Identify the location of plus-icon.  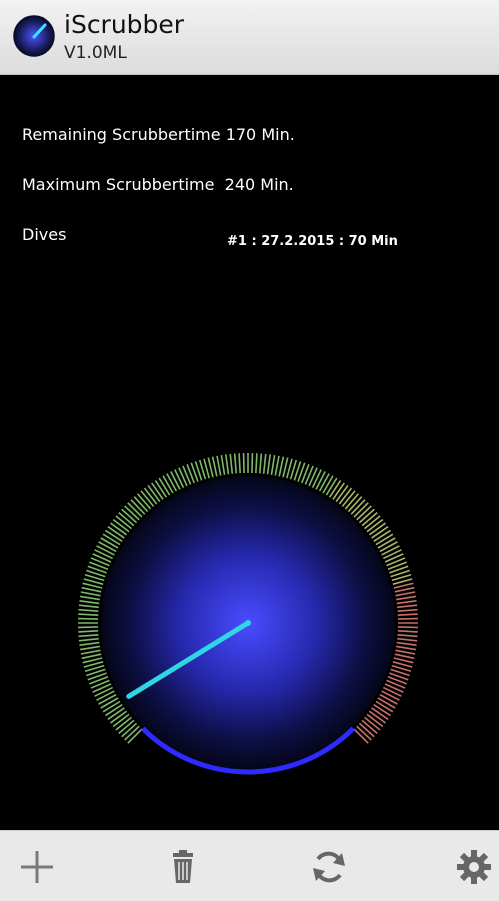
(37, 867).